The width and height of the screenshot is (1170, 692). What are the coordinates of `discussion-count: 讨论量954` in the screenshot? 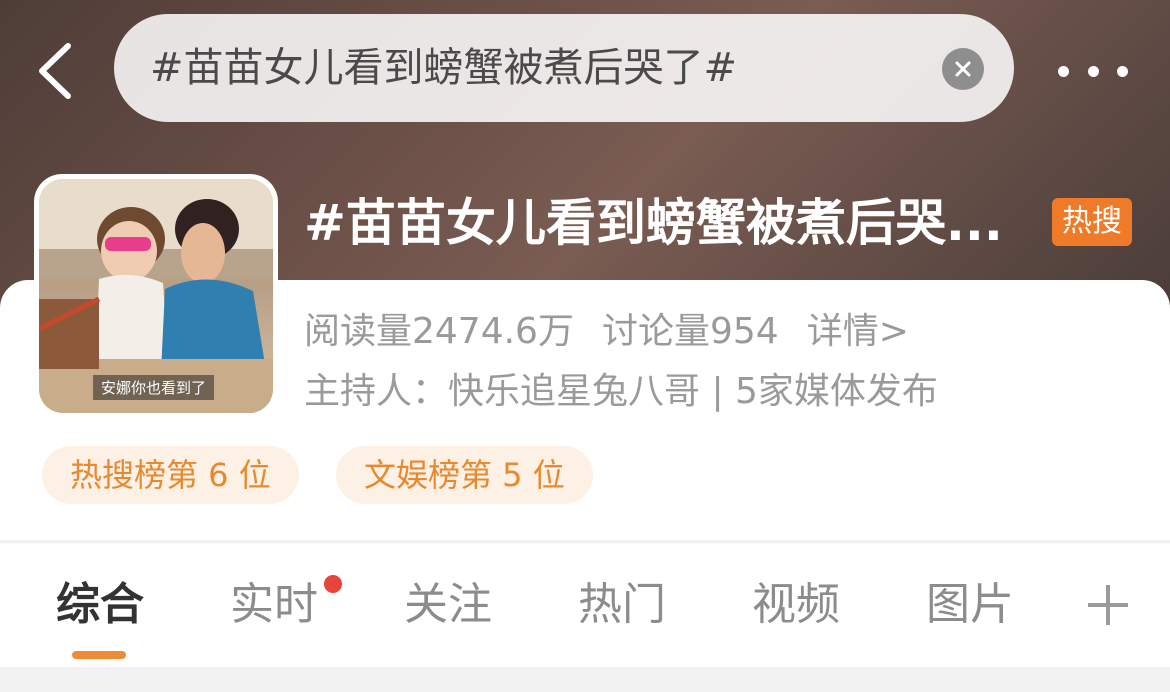 It's located at (690, 331).